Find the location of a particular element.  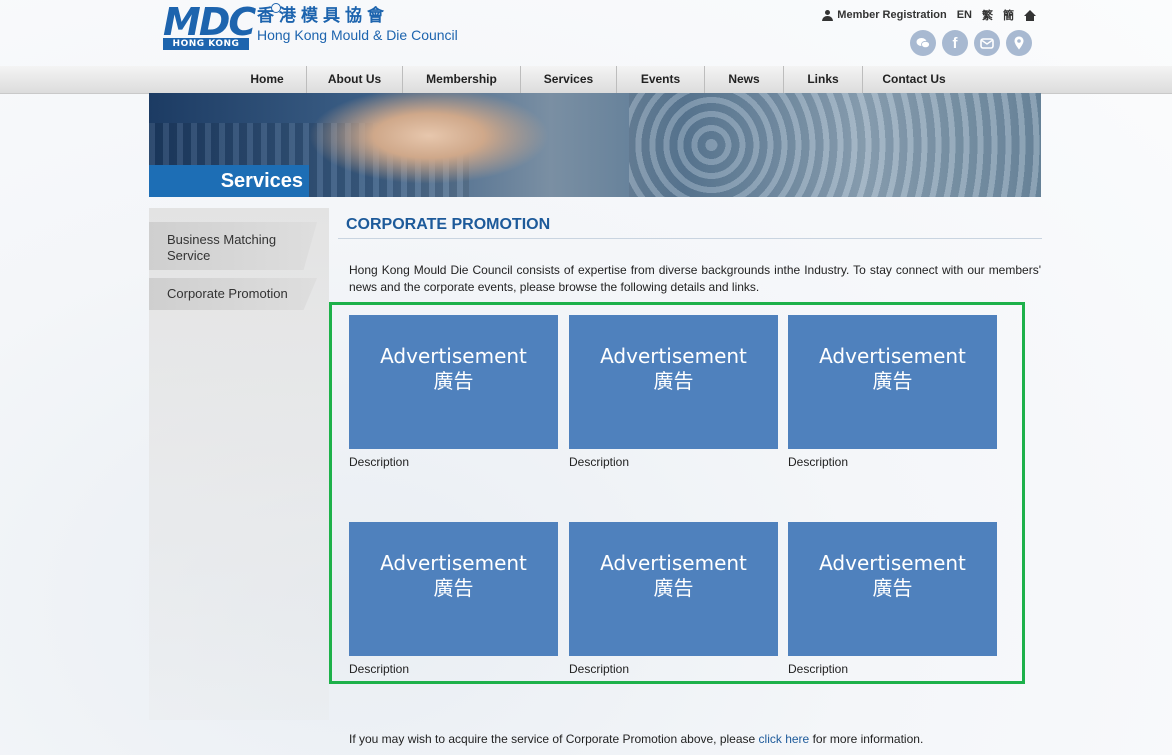

social-links: f is located at coordinates (971, 43).